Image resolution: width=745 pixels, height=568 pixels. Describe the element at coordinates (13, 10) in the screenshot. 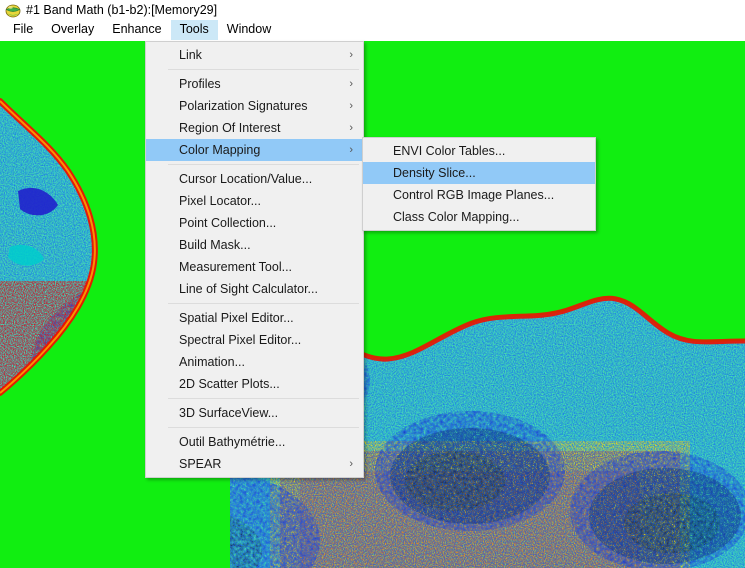

I see `envi-globe-icon` at that location.